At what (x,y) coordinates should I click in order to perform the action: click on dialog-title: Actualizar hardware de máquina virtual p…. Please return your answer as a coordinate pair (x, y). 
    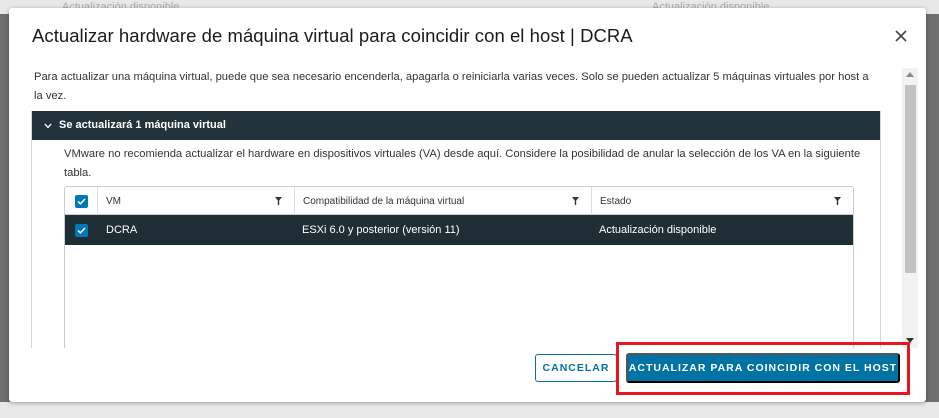
    Looking at the image, I should click on (332, 35).